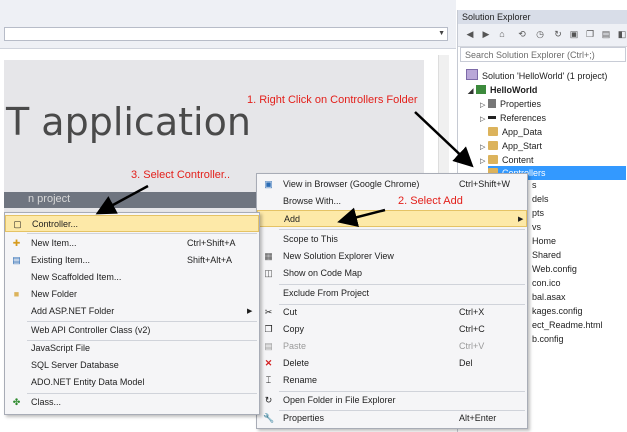 This screenshot has width=627, height=432. I want to click on arrow-to-controller, so click(122, 199).